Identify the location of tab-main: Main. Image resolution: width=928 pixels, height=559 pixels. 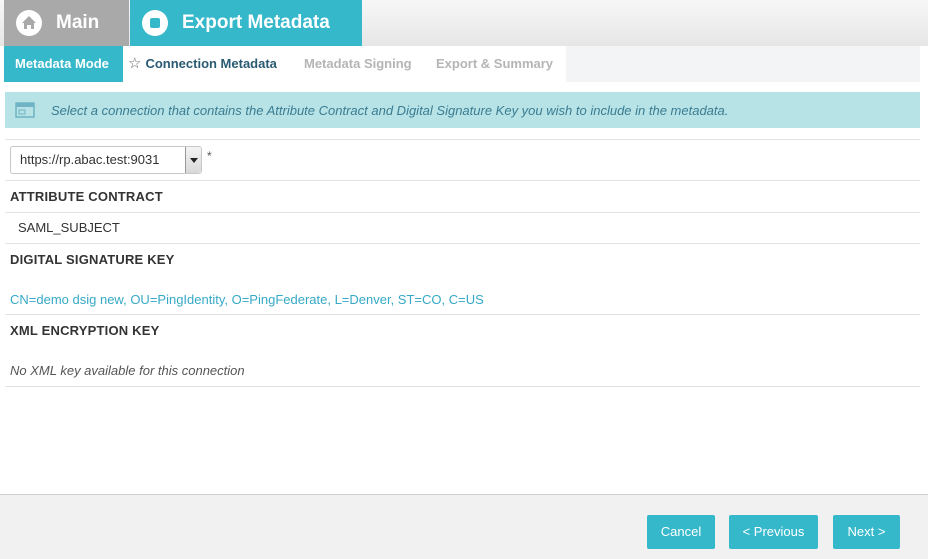
(66, 23).